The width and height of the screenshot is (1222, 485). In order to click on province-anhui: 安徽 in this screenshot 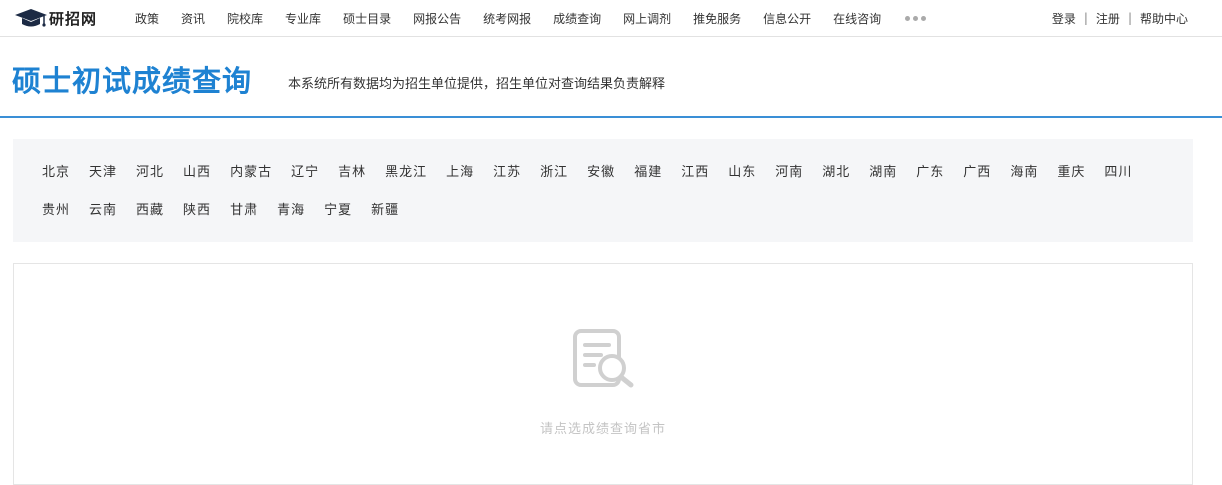, I will do `click(601, 170)`.